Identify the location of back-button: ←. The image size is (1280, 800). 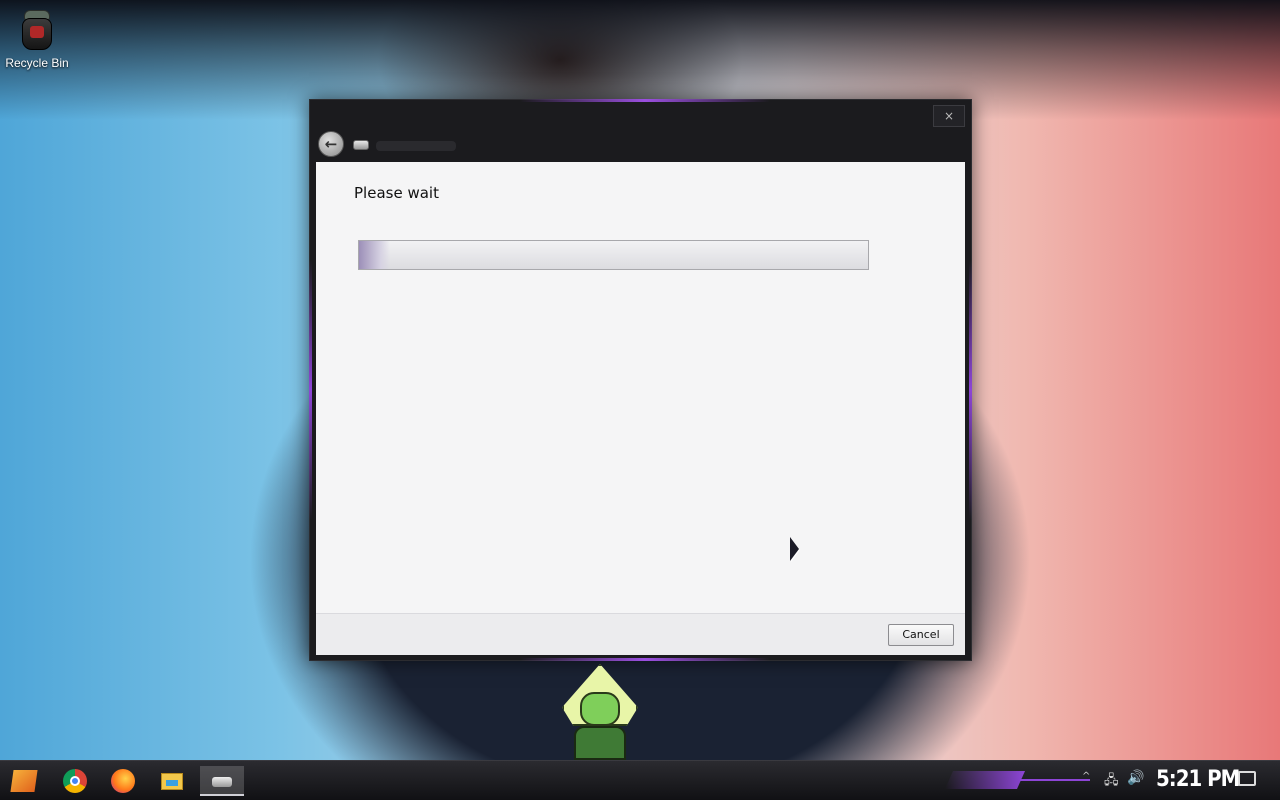
(331, 144).